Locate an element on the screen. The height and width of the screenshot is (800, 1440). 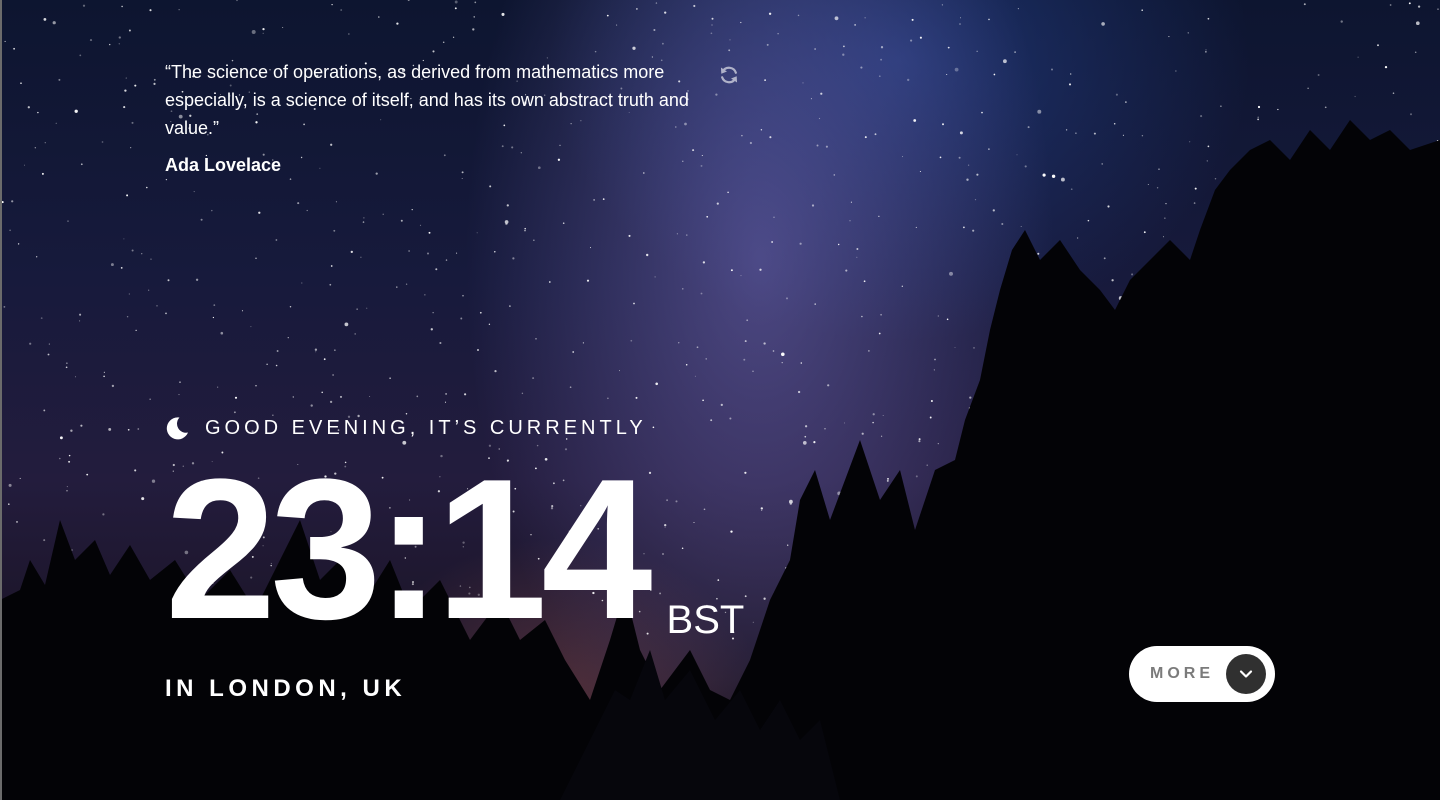
clock: 23:14 BST is located at coordinates (454, 550).